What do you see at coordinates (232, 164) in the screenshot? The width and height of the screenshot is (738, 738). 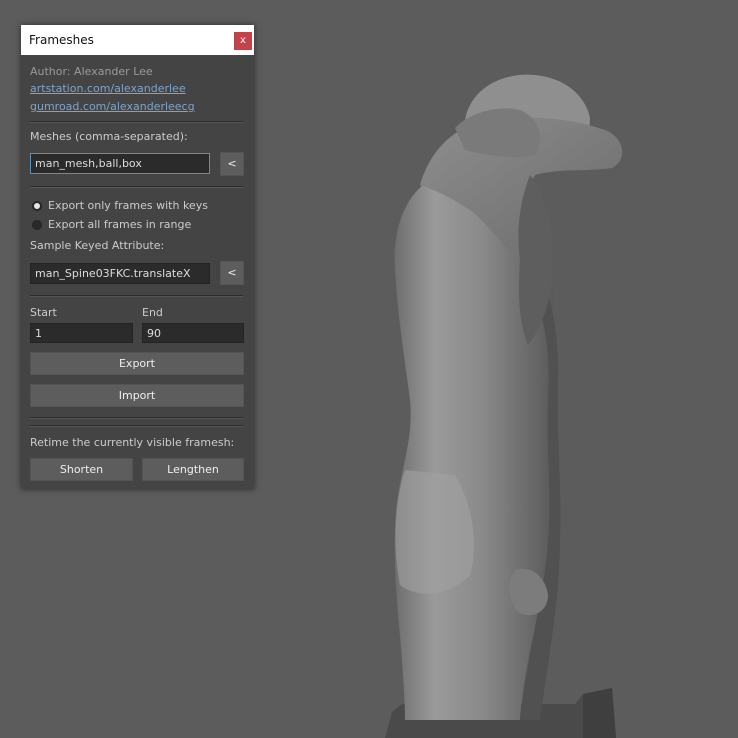 I see `meshes-pick-button: <` at bounding box center [232, 164].